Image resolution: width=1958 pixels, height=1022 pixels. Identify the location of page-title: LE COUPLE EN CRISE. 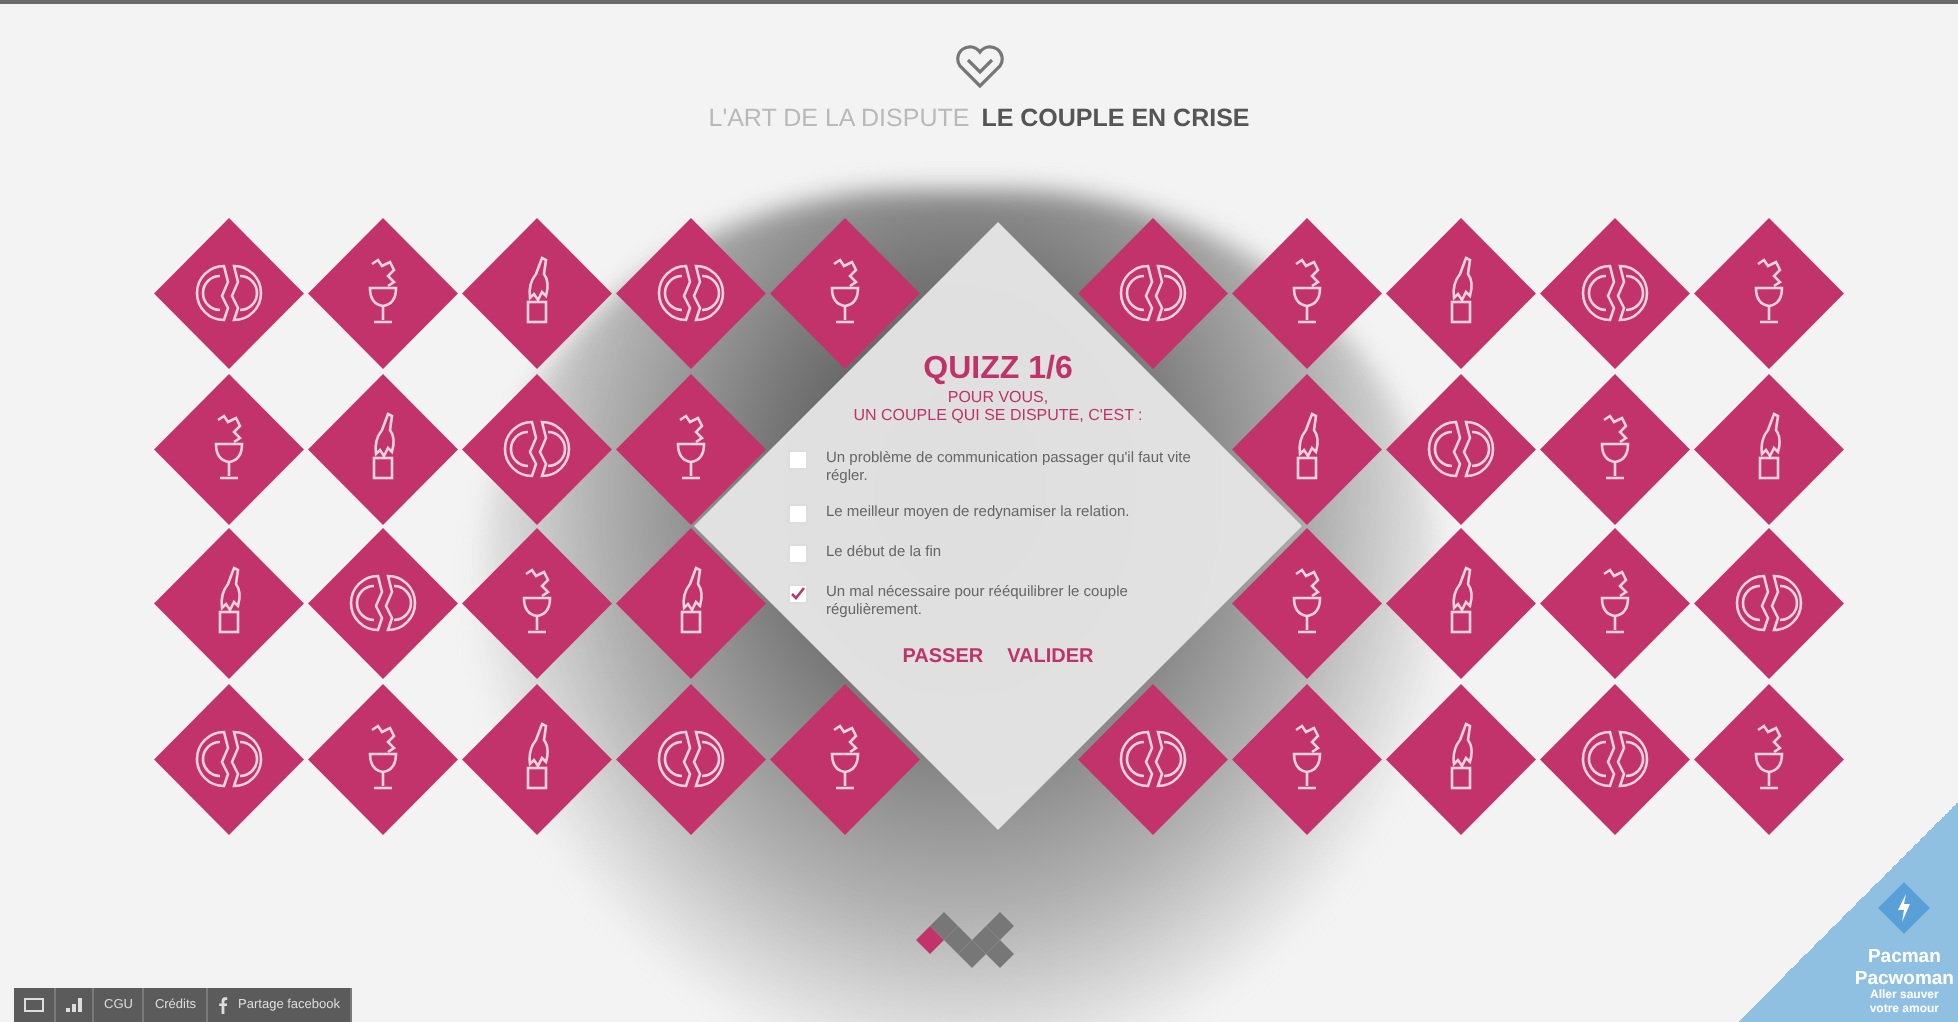
(1115, 118).